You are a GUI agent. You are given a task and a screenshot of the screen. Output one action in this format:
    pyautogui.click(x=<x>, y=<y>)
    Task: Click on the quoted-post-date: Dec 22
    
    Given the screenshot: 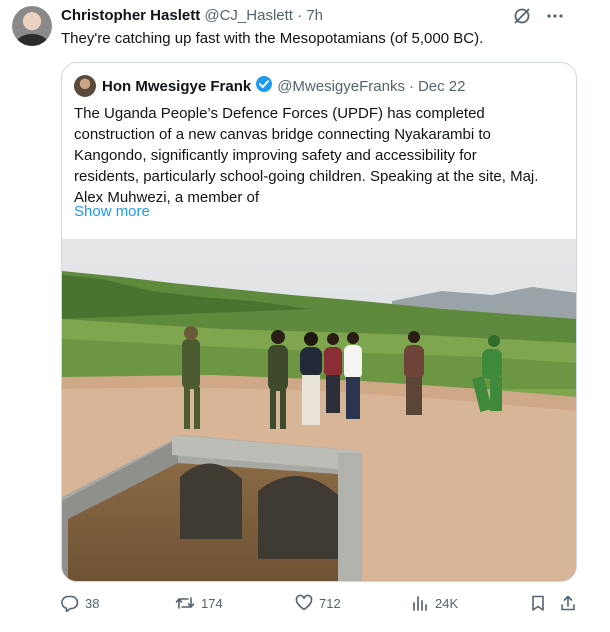 What is the action you would take?
    pyautogui.click(x=442, y=86)
    